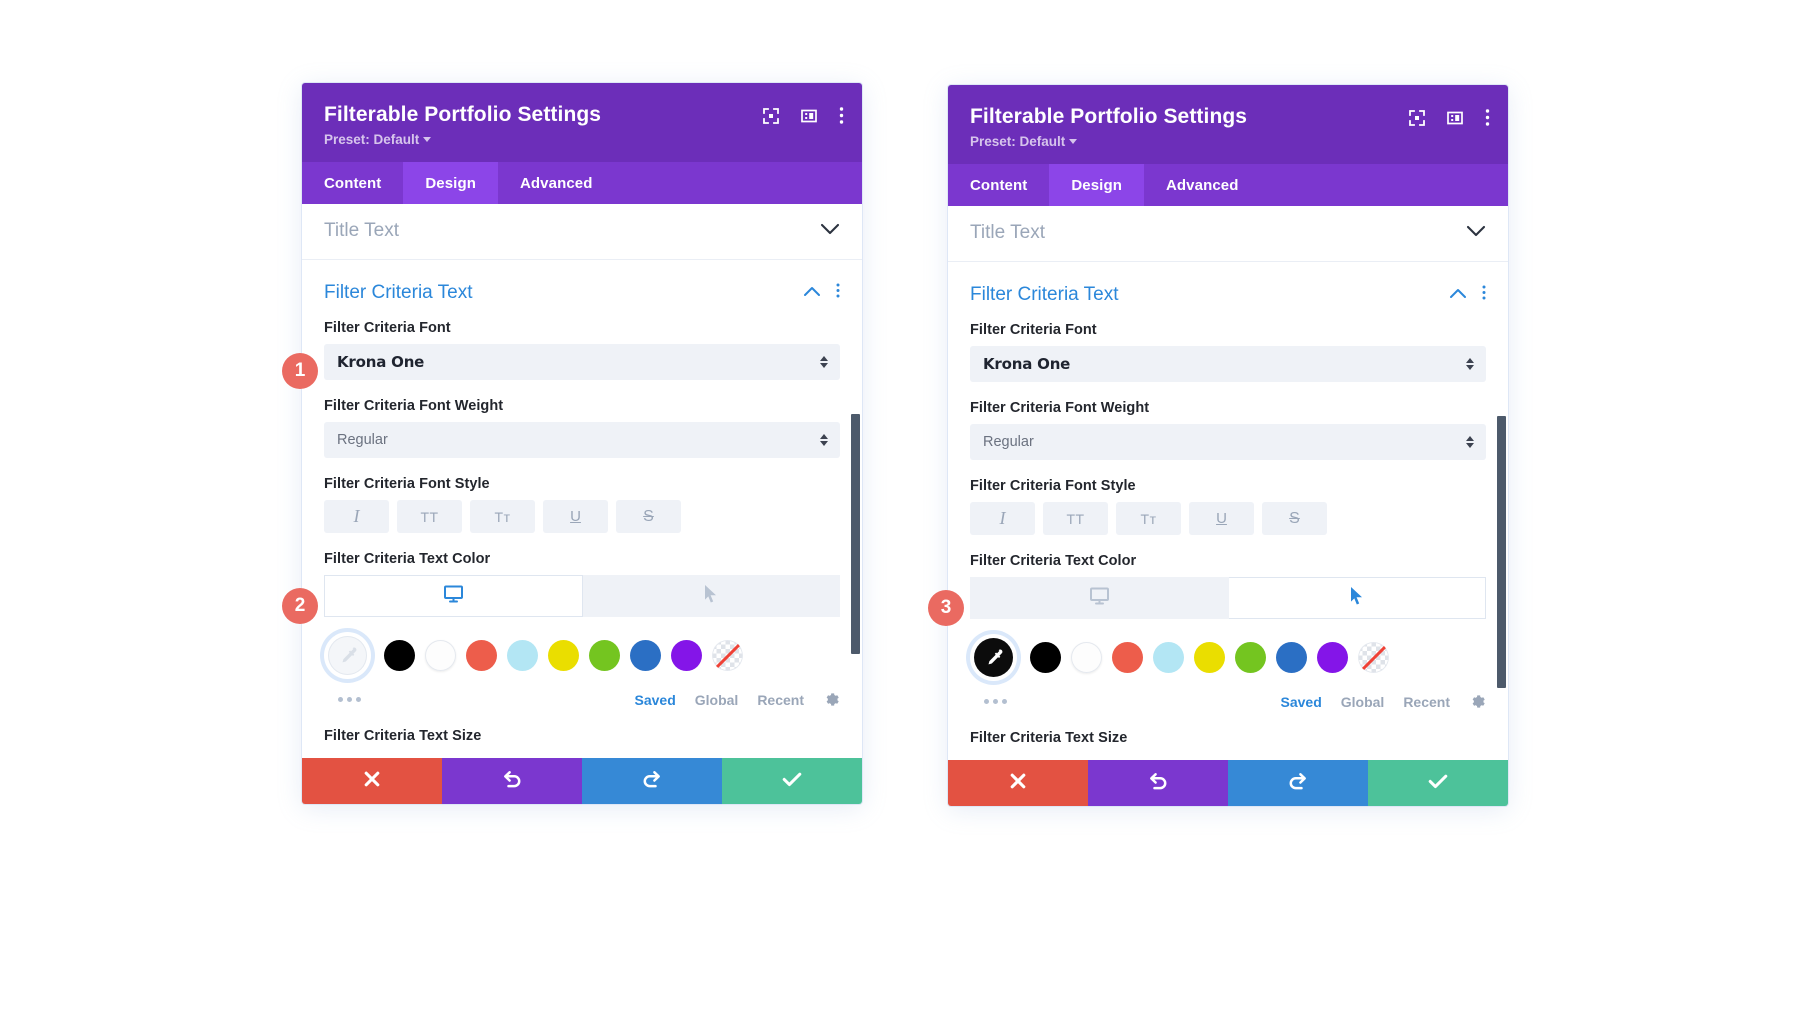 The image size is (1800, 1013). I want to click on filter-criteria-text-color-label: Filter Criteria Text Color, so click(1053, 561).